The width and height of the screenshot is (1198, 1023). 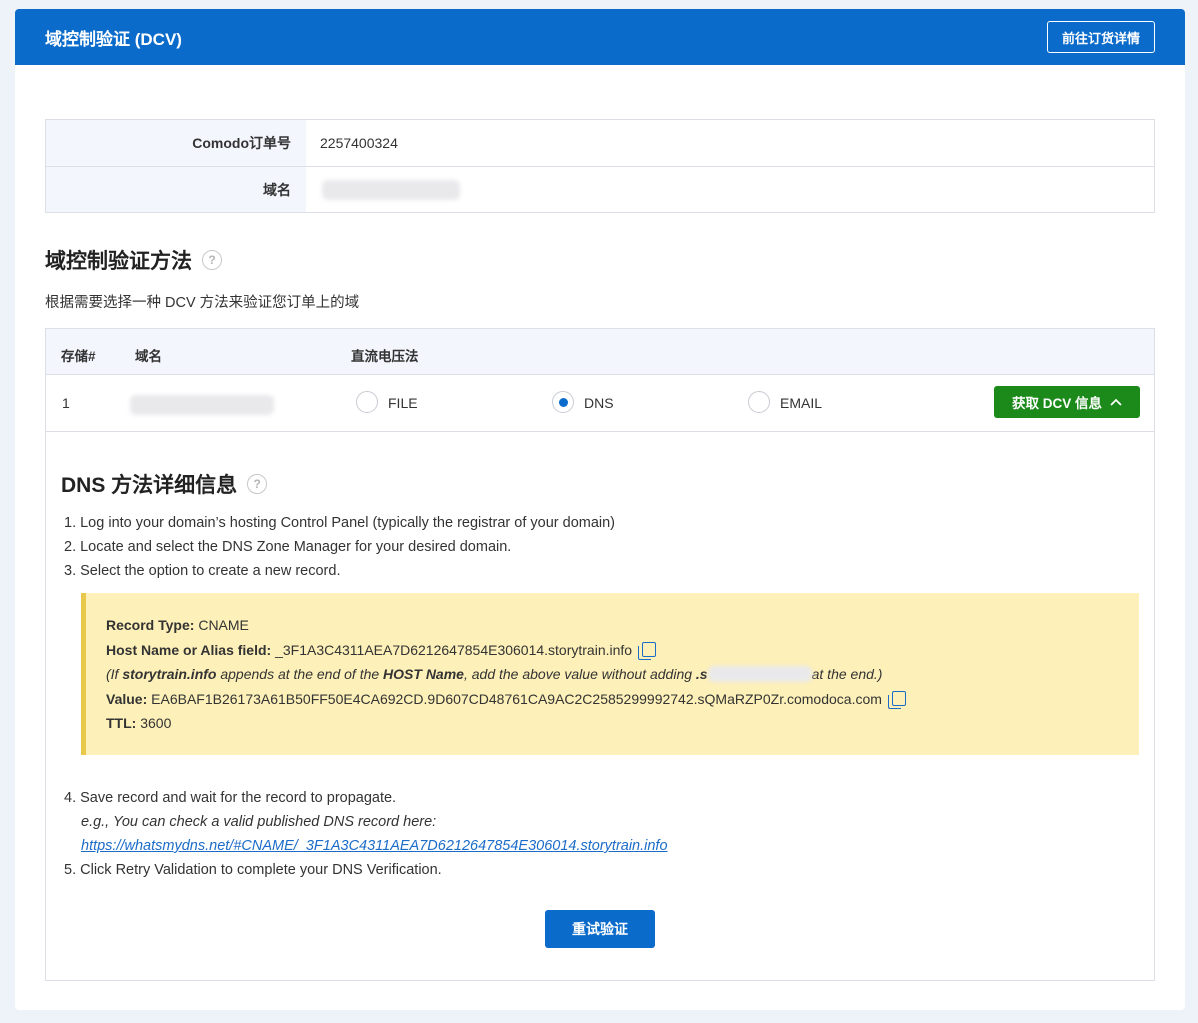 I want to click on order-details-button: 前往订货详情, so click(x=1100, y=37).